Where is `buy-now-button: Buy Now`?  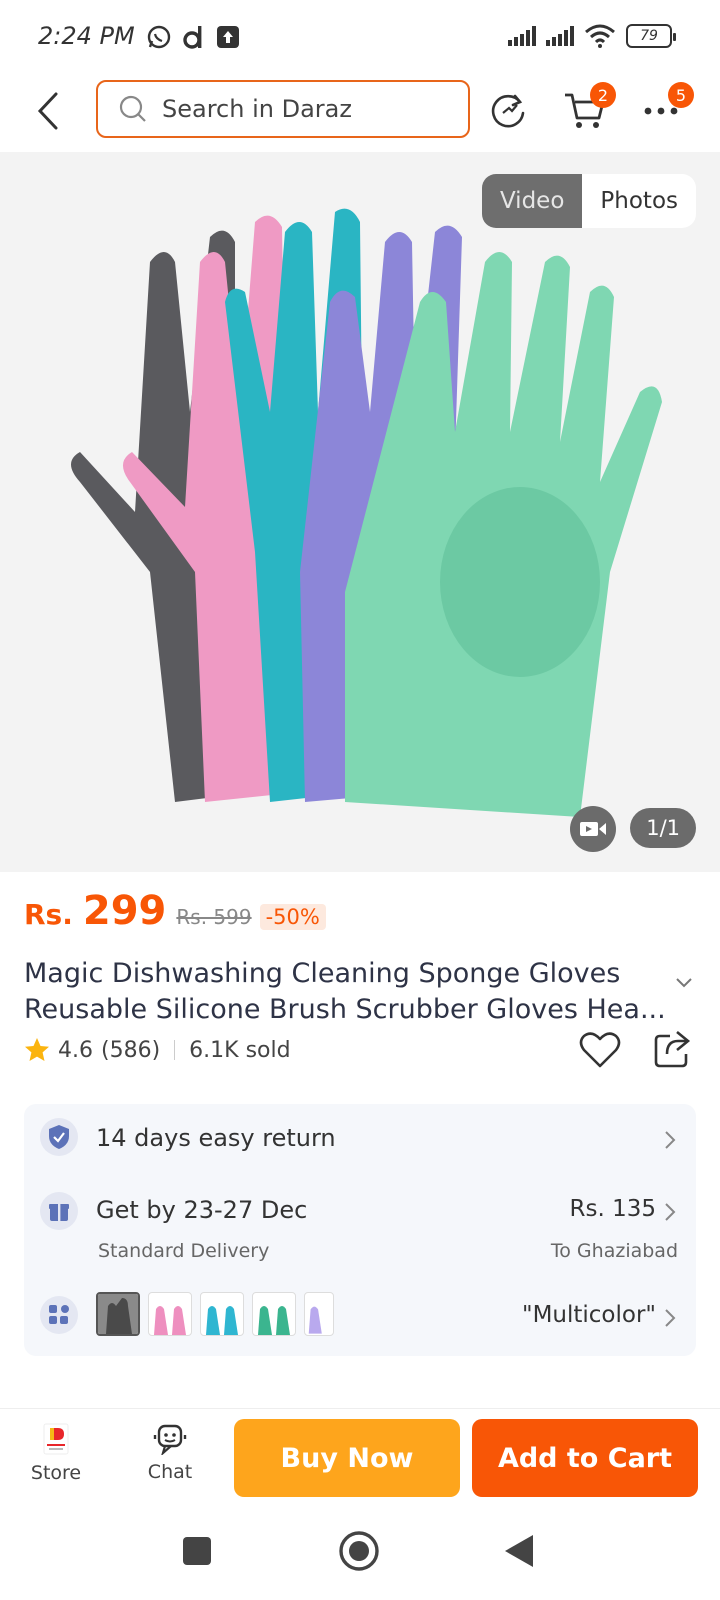 buy-now-button: Buy Now is located at coordinates (347, 1458).